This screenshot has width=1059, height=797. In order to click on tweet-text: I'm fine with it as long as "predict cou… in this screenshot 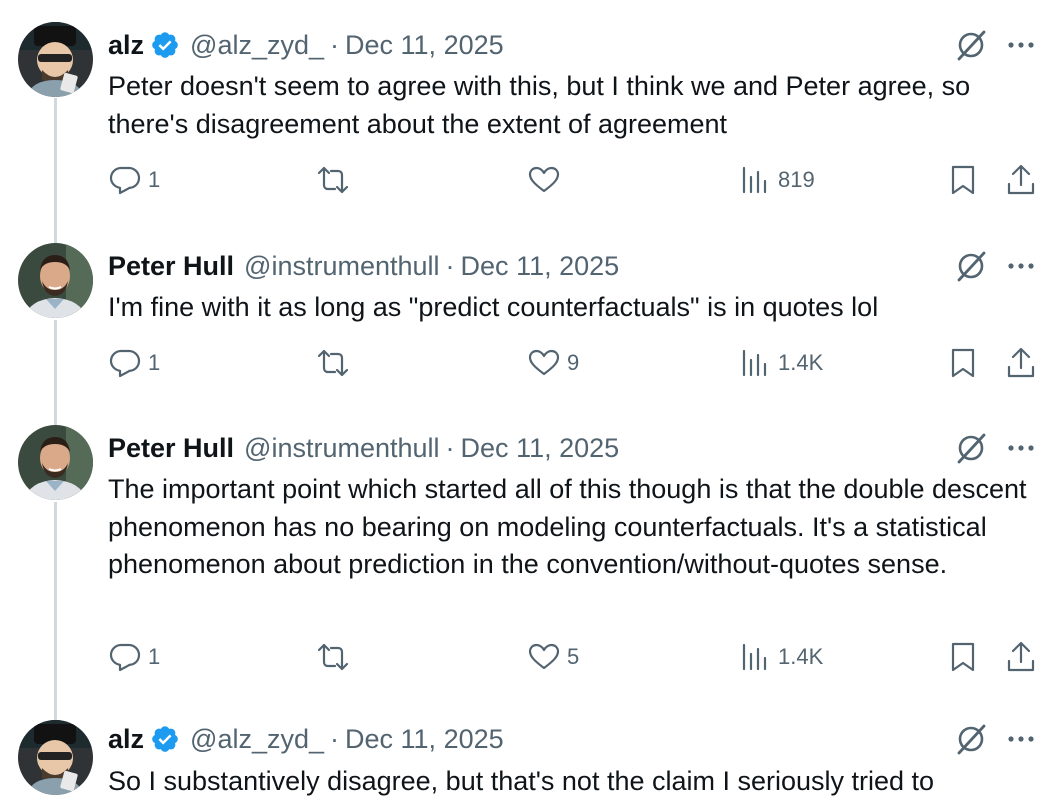, I will do `click(493, 307)`.